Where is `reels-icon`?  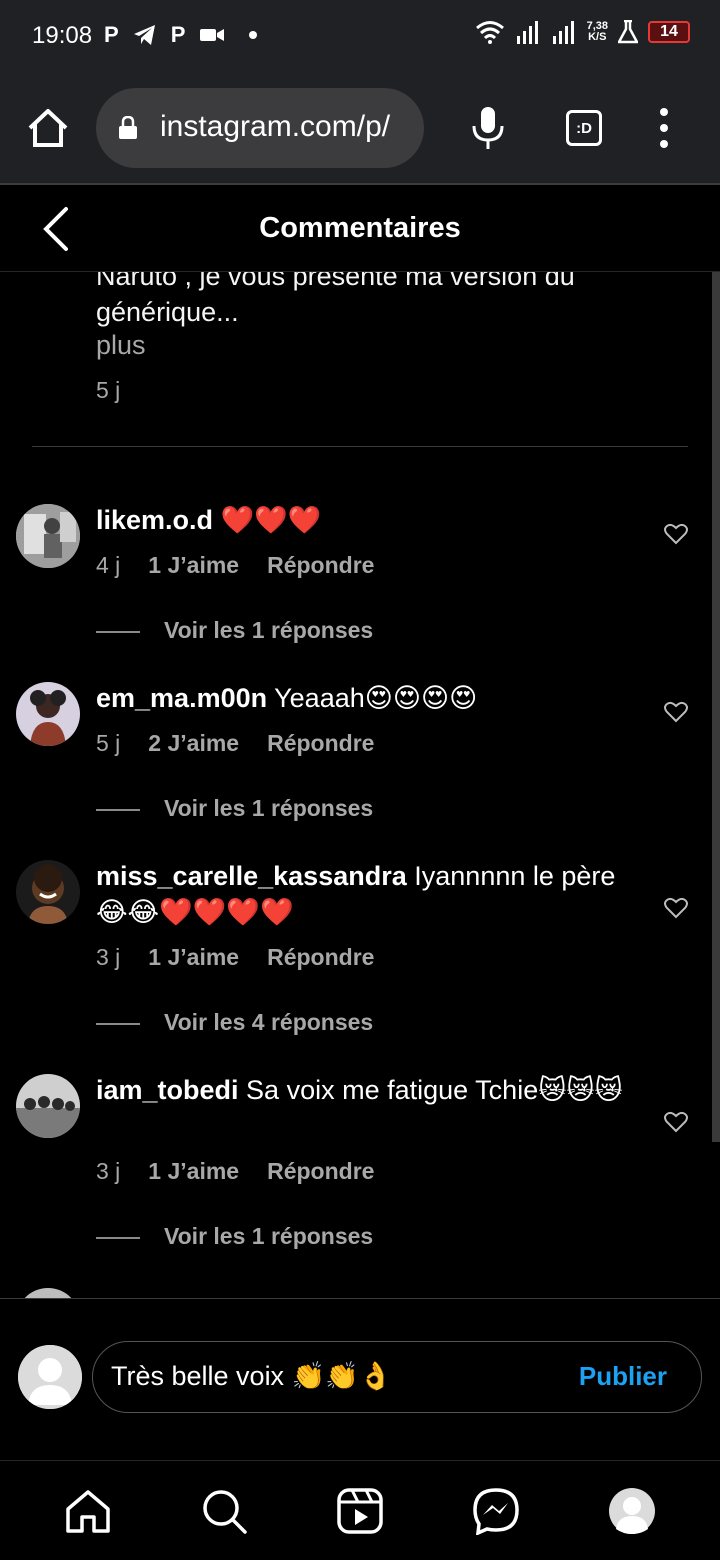 reels-icon is located at coordinates (360, 1511).